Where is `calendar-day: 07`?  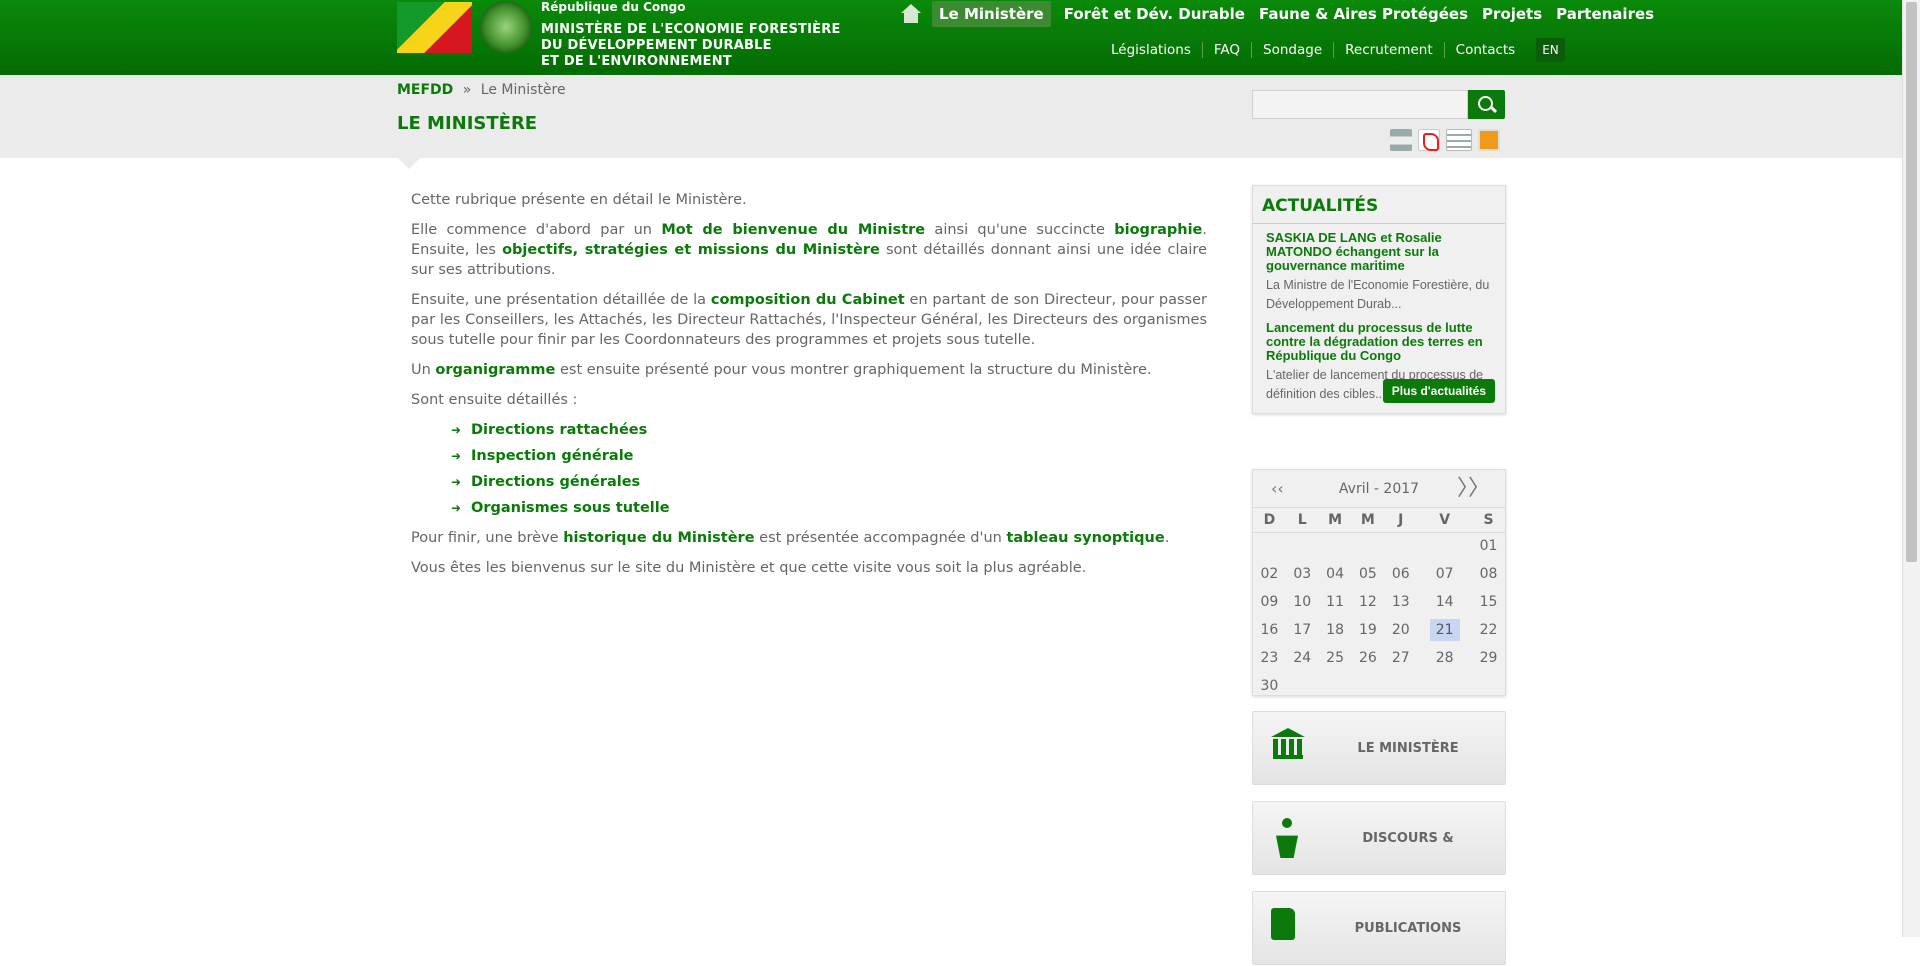
calendar-day: 07 is located at coordinates (1444, 574).